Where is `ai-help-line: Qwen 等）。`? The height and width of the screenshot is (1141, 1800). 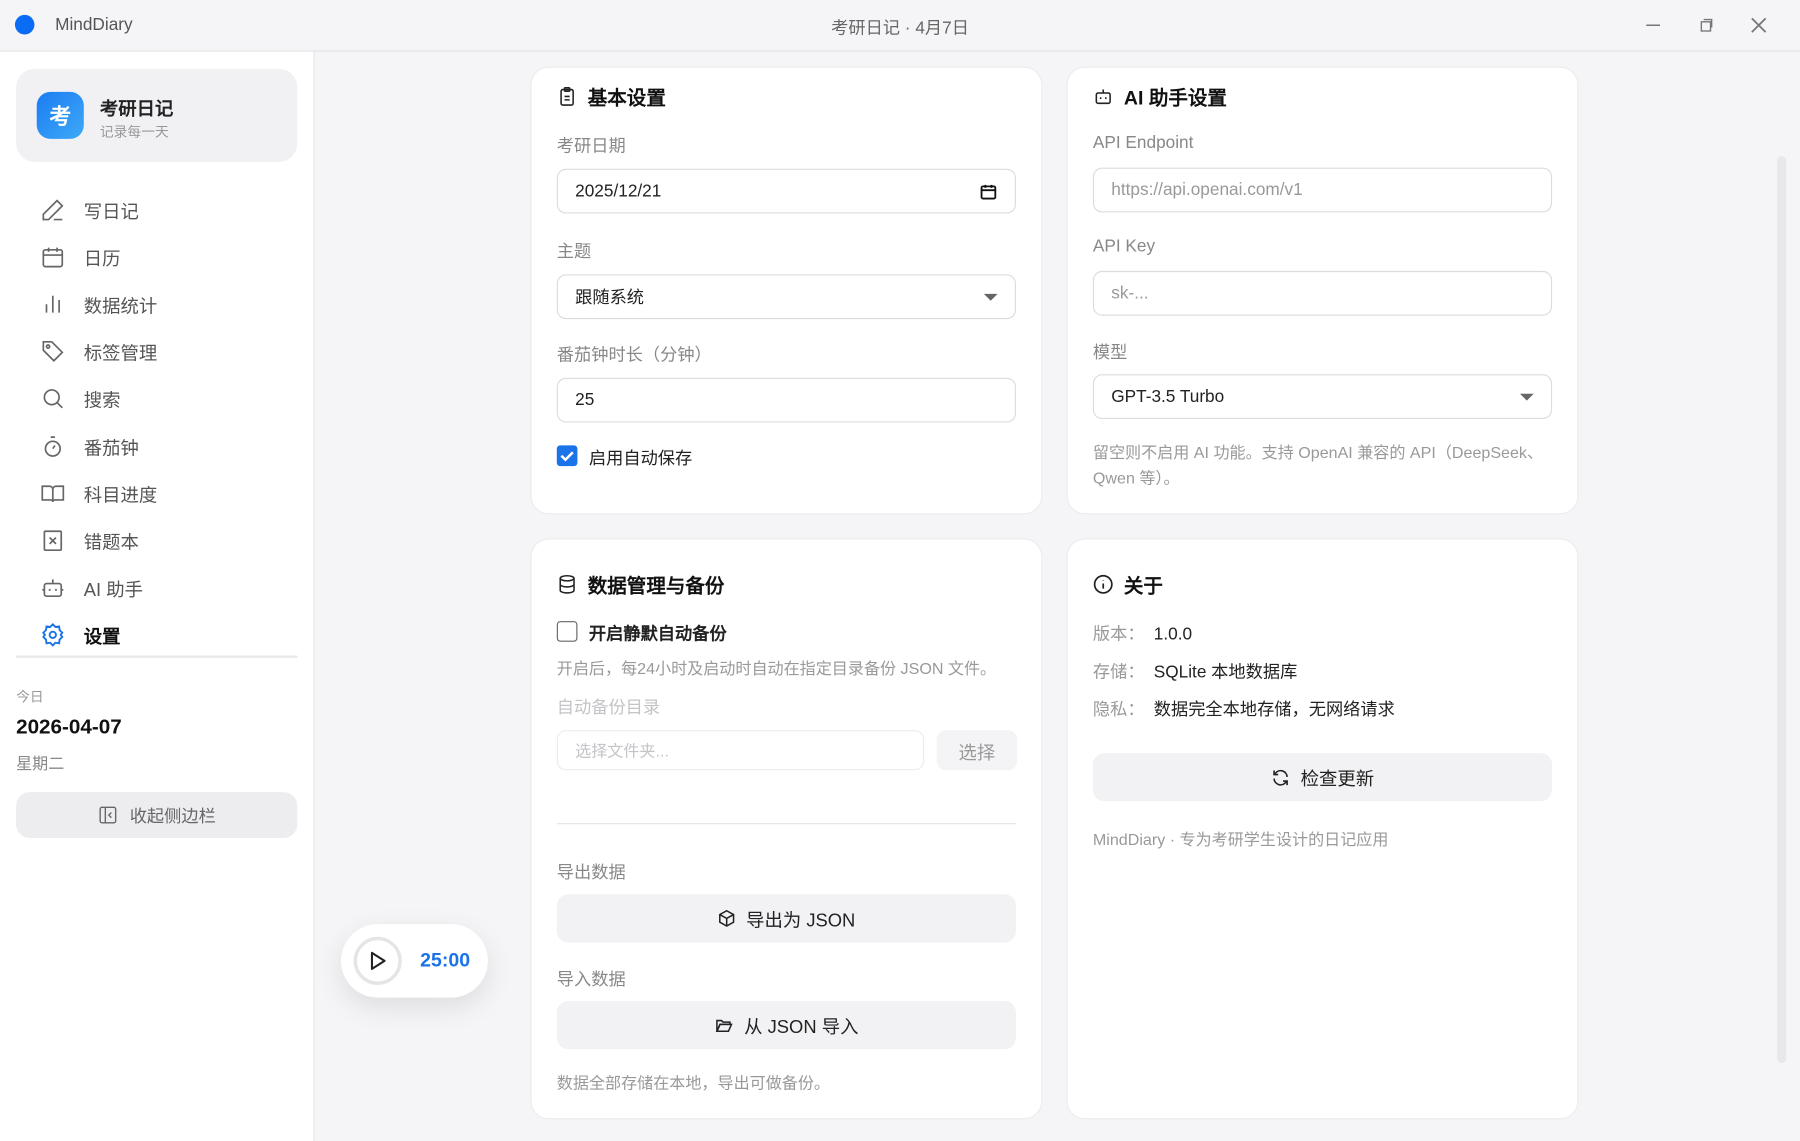 ai-help-line: Qwen 等）。 is located at coordinates (1136, 477).